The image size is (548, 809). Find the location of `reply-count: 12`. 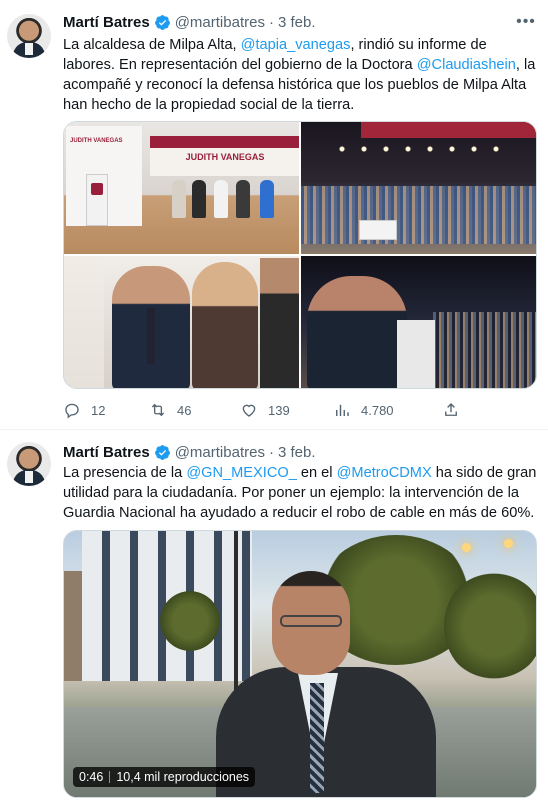

reply-count: 12 is located at coordinates (98, 410).